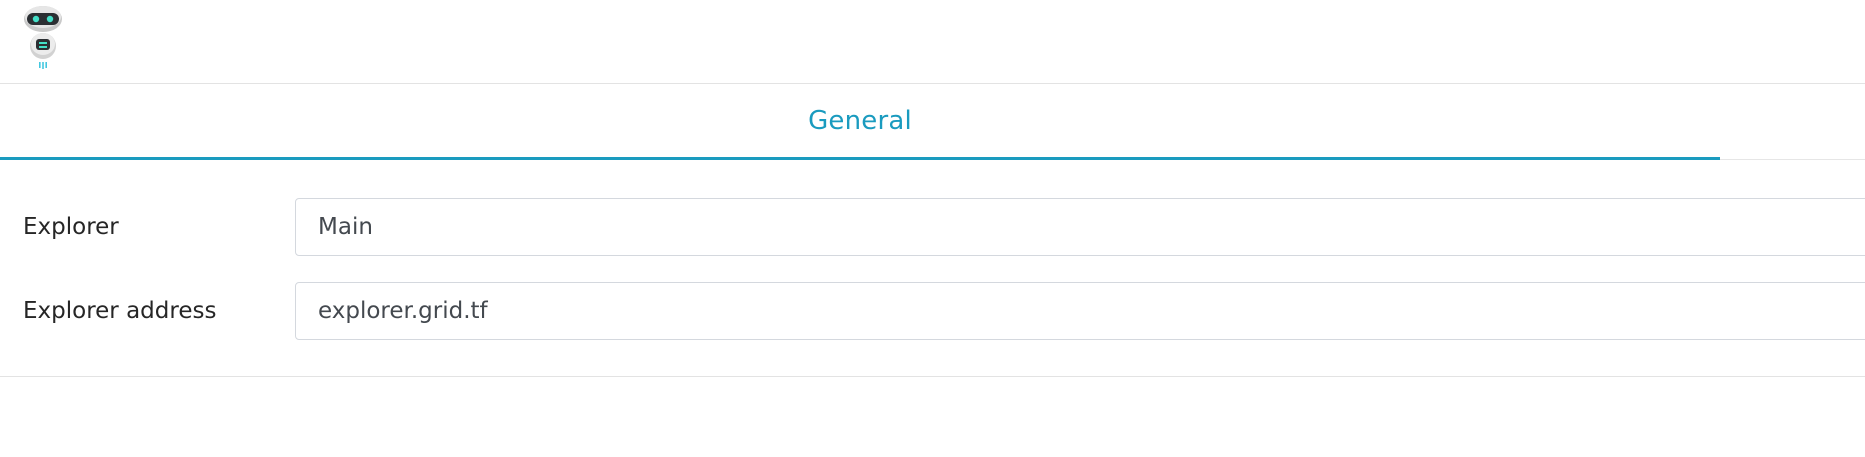 This screenshot has width=1865, height=457. I want to click on robot-logo-icon, so click(43, 37).